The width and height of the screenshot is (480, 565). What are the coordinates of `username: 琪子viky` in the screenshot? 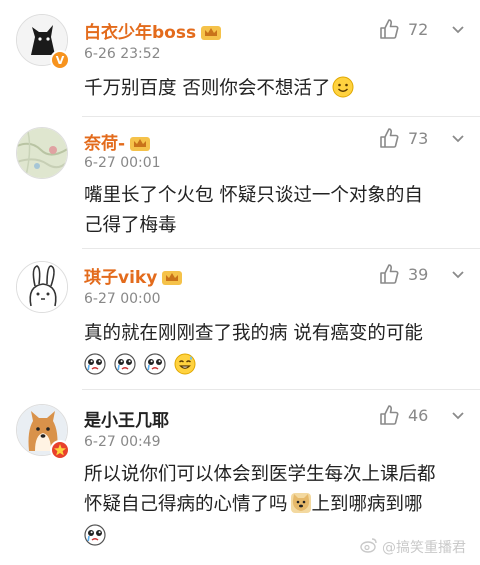 It's located at (133, 277).